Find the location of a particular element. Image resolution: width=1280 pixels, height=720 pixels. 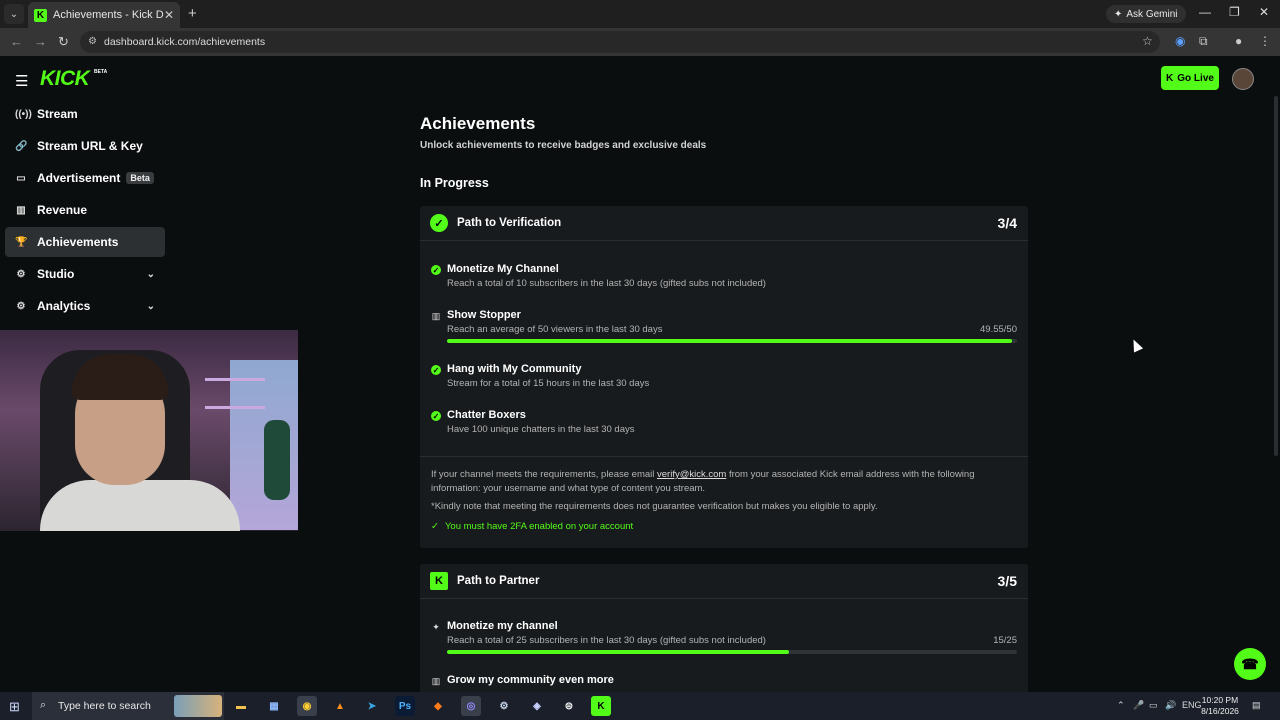

task-title: Hang with My Community is located at coordinates (514, 369).